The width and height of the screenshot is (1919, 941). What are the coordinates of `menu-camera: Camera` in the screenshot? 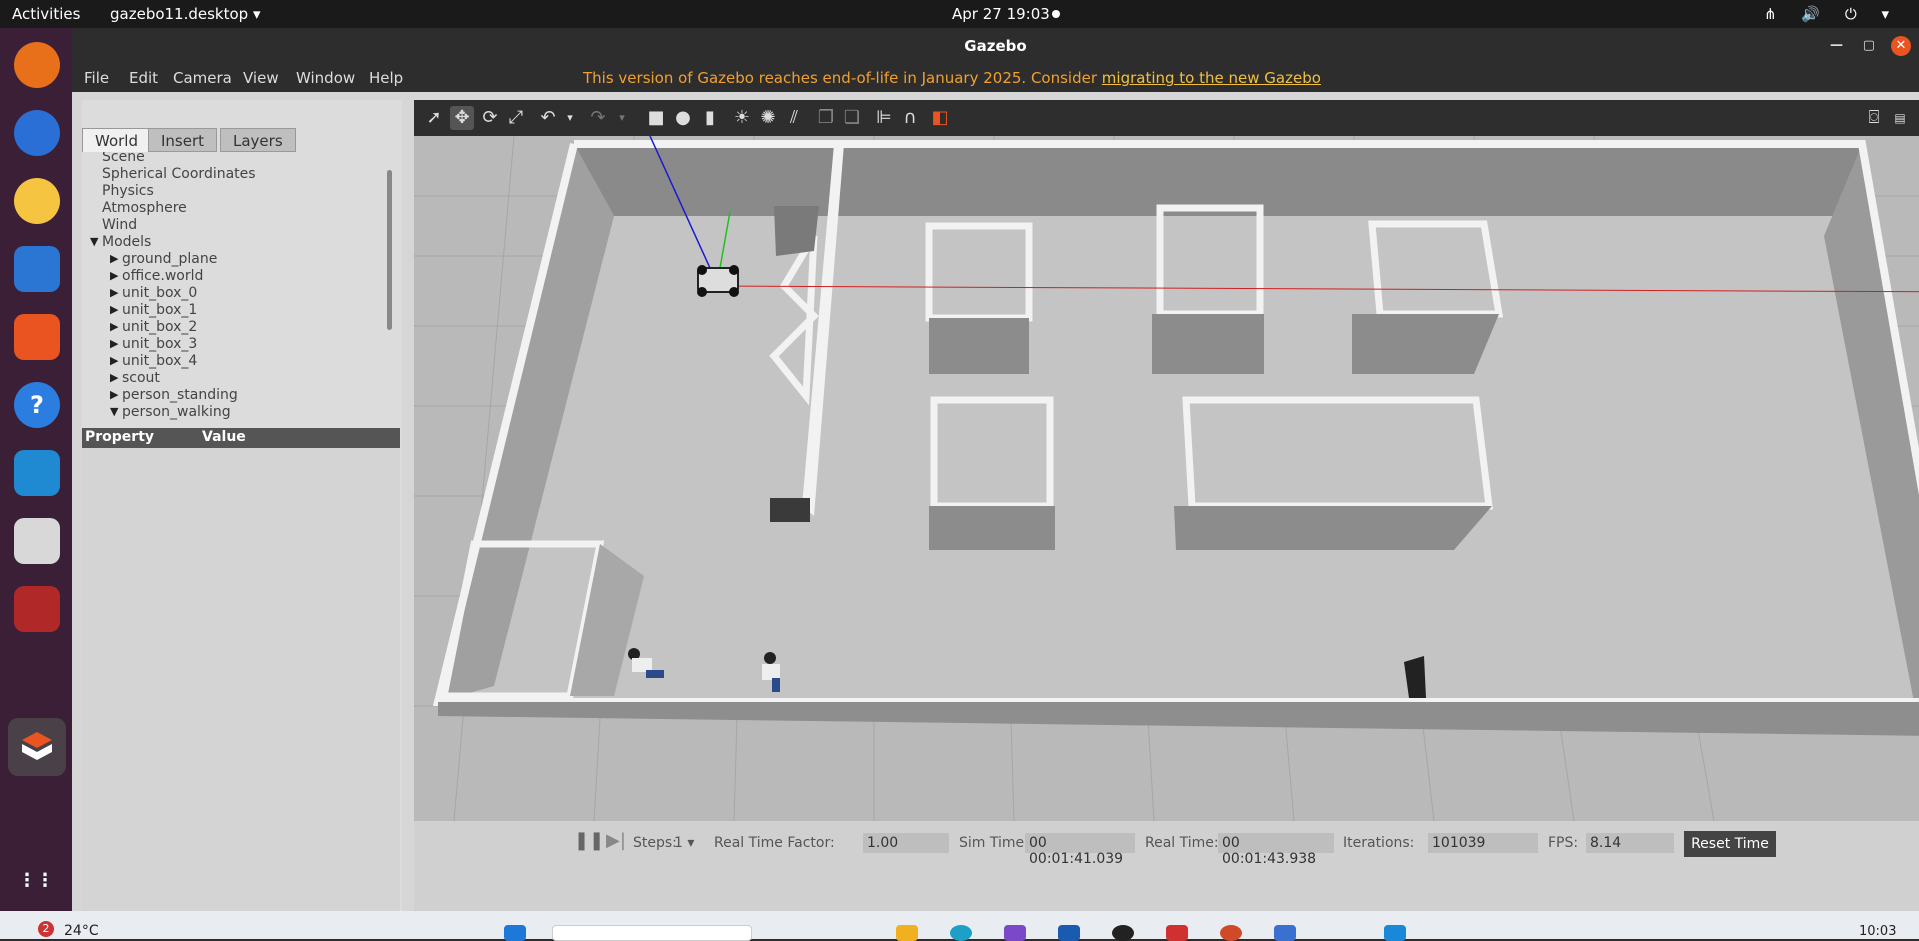 It's located at (202, 78).